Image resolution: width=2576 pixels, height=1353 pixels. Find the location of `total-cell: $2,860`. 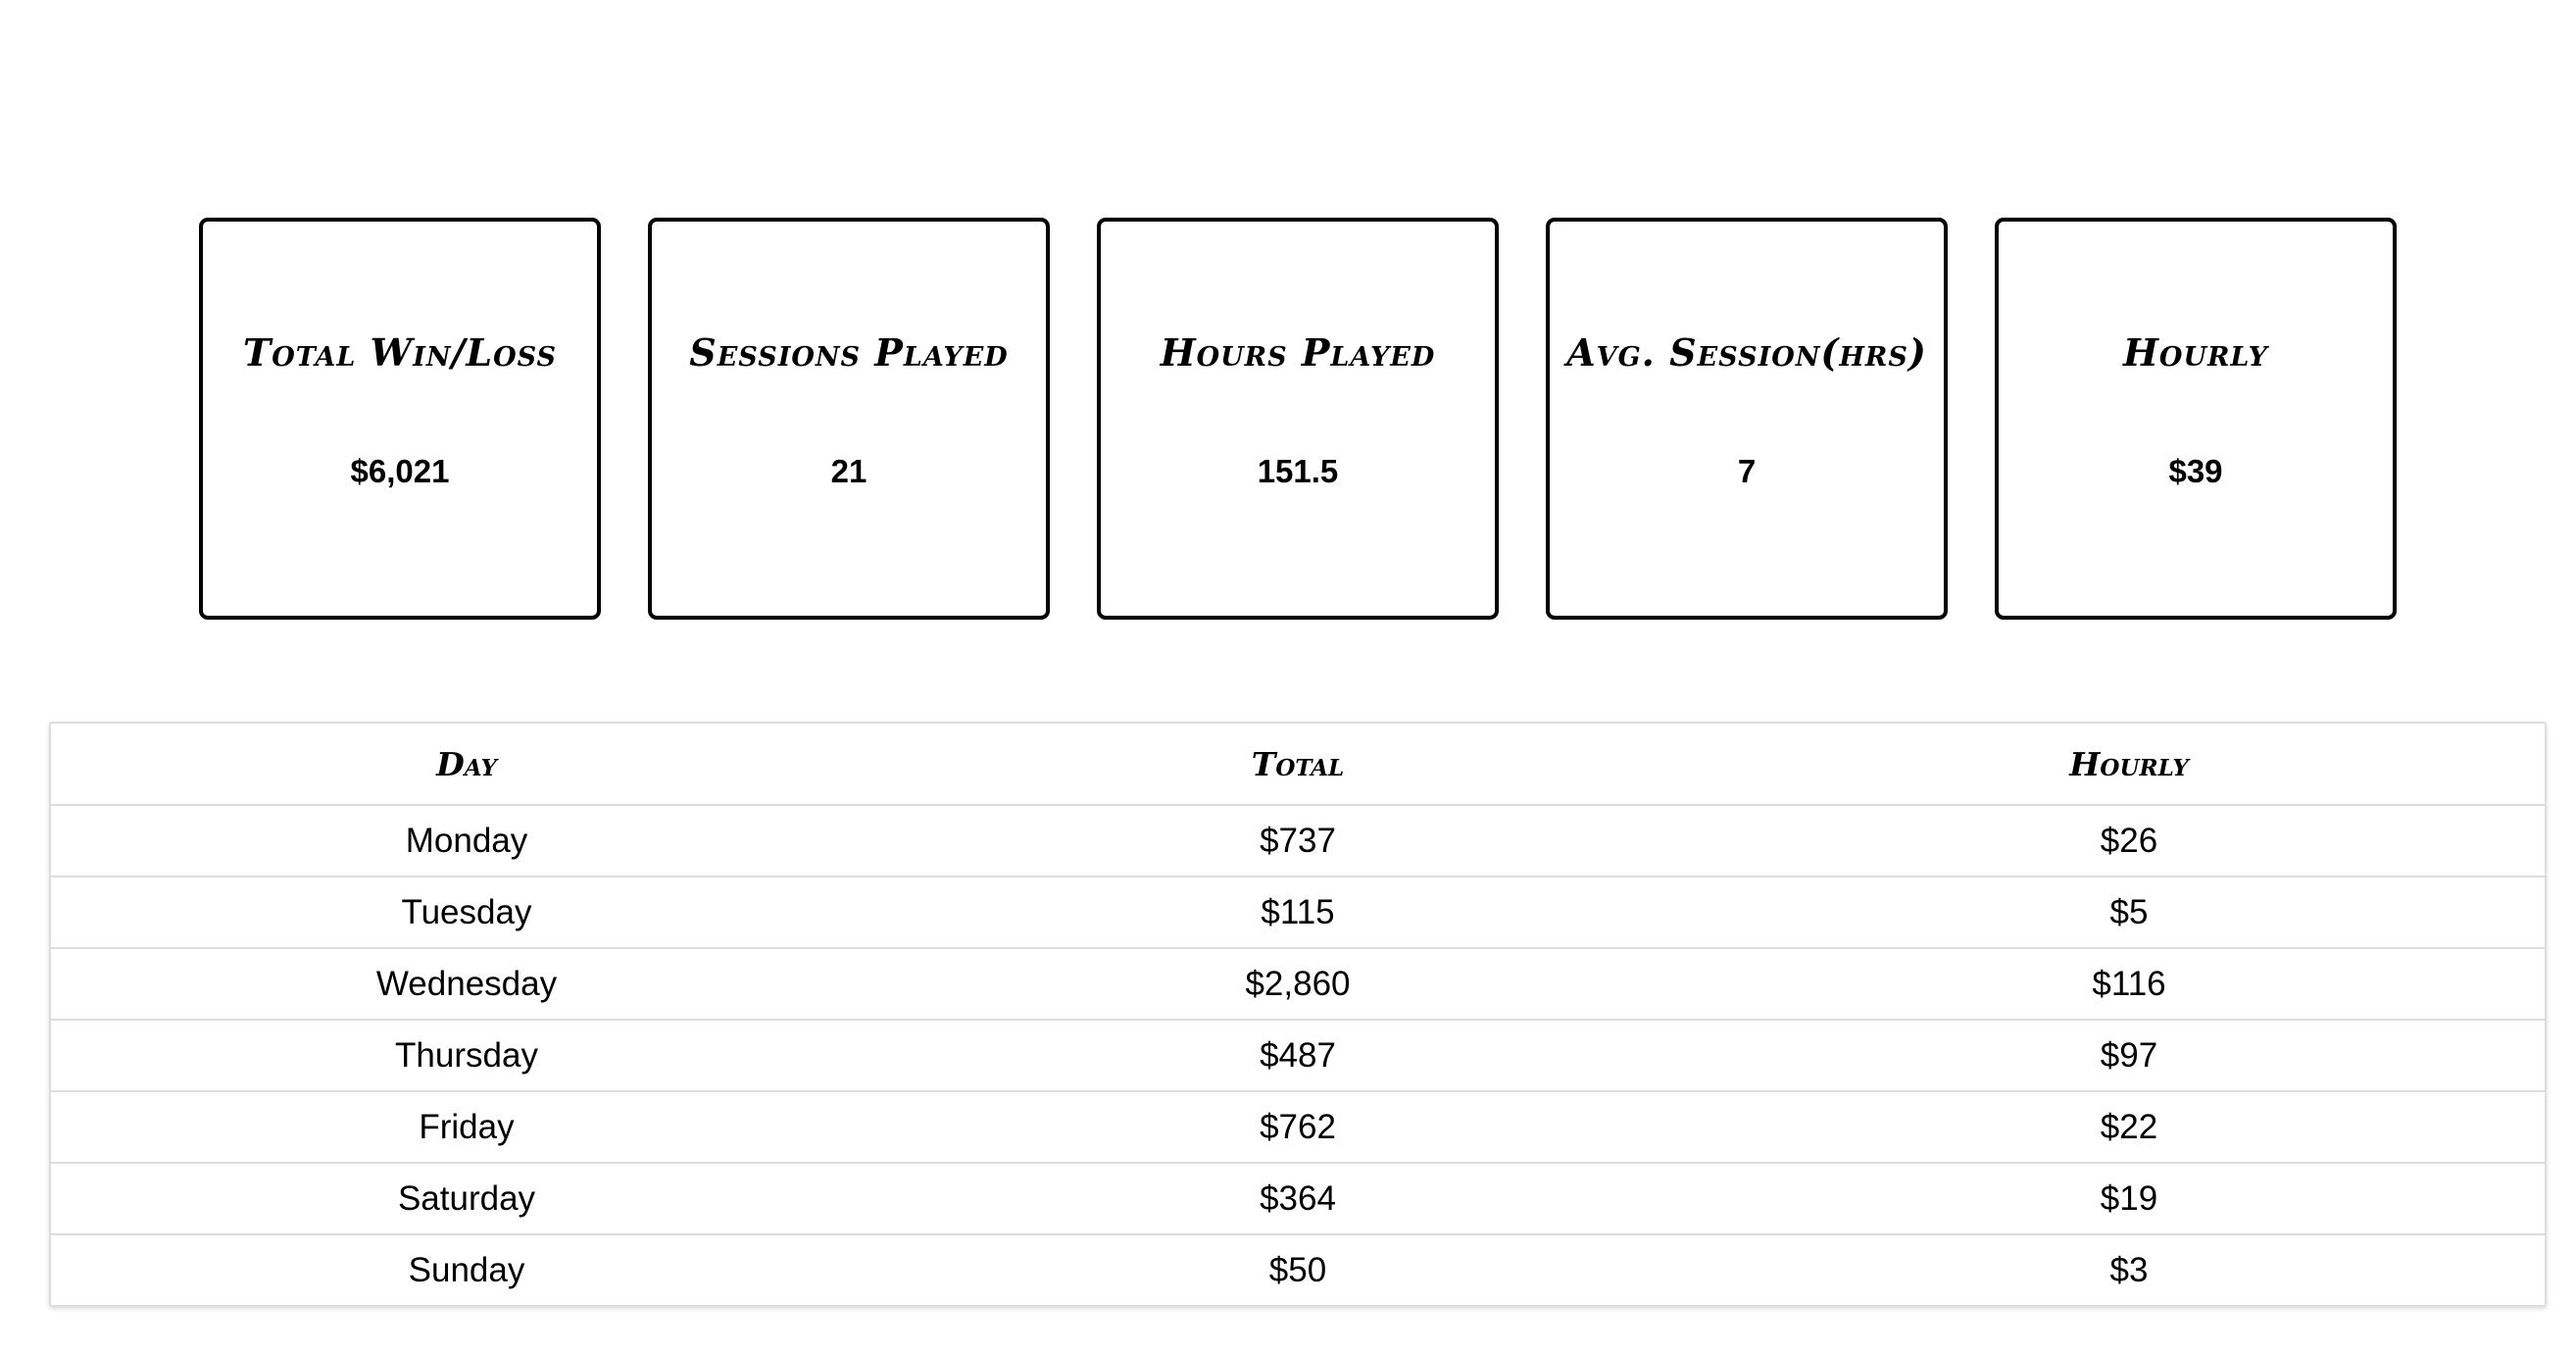

total-cell: $2,860 is located at coordinates (1297, 985).